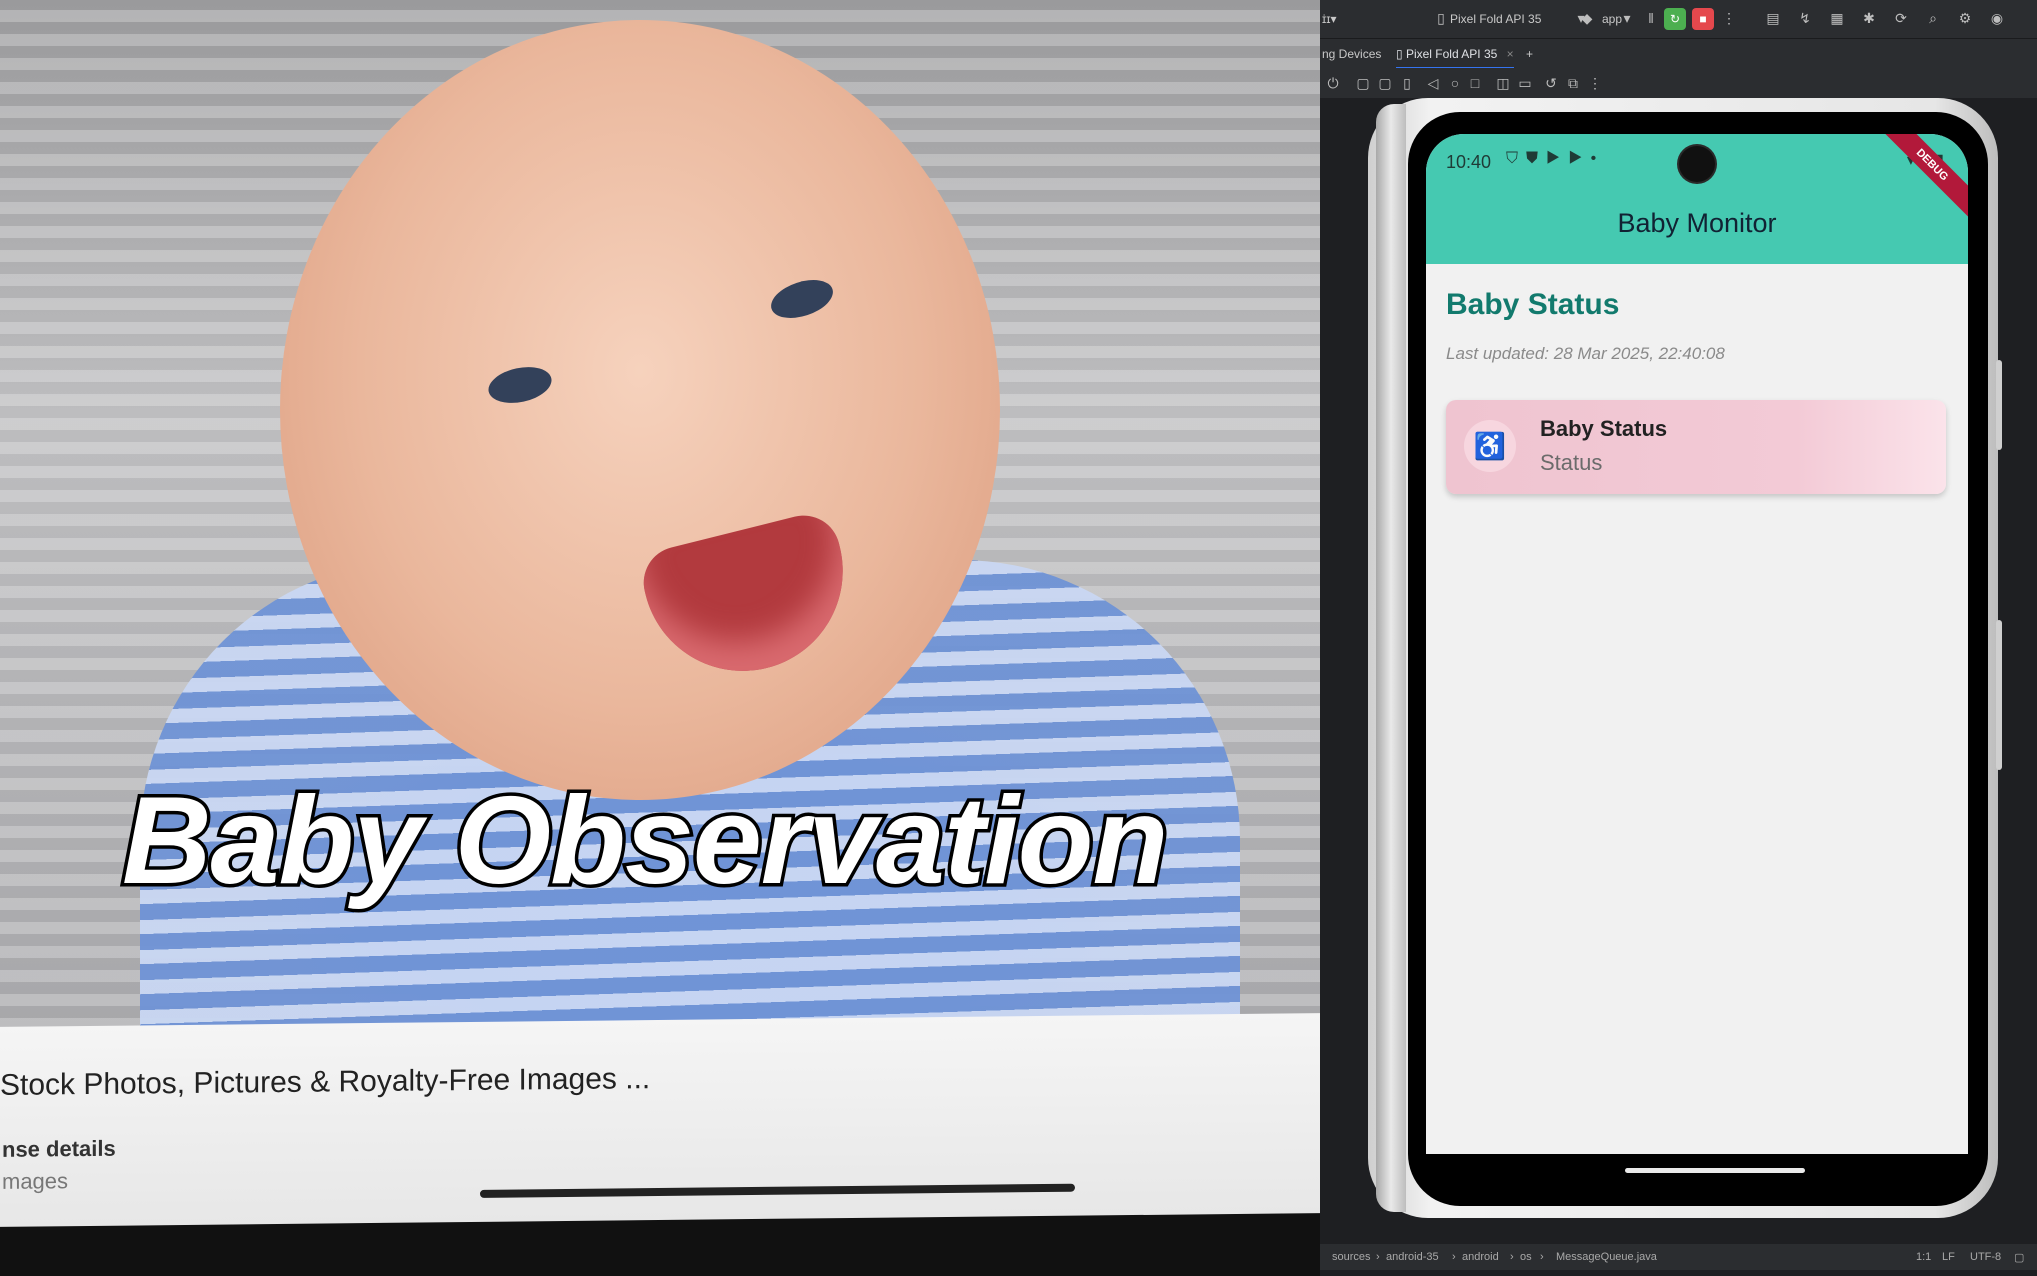 Image resolution: width=2037 pixels, height=1276 pixels. What do you see at coordinates (1999, 695) in the screenshot?
I see `device-volume-button` at bounding box center [1999, 695].